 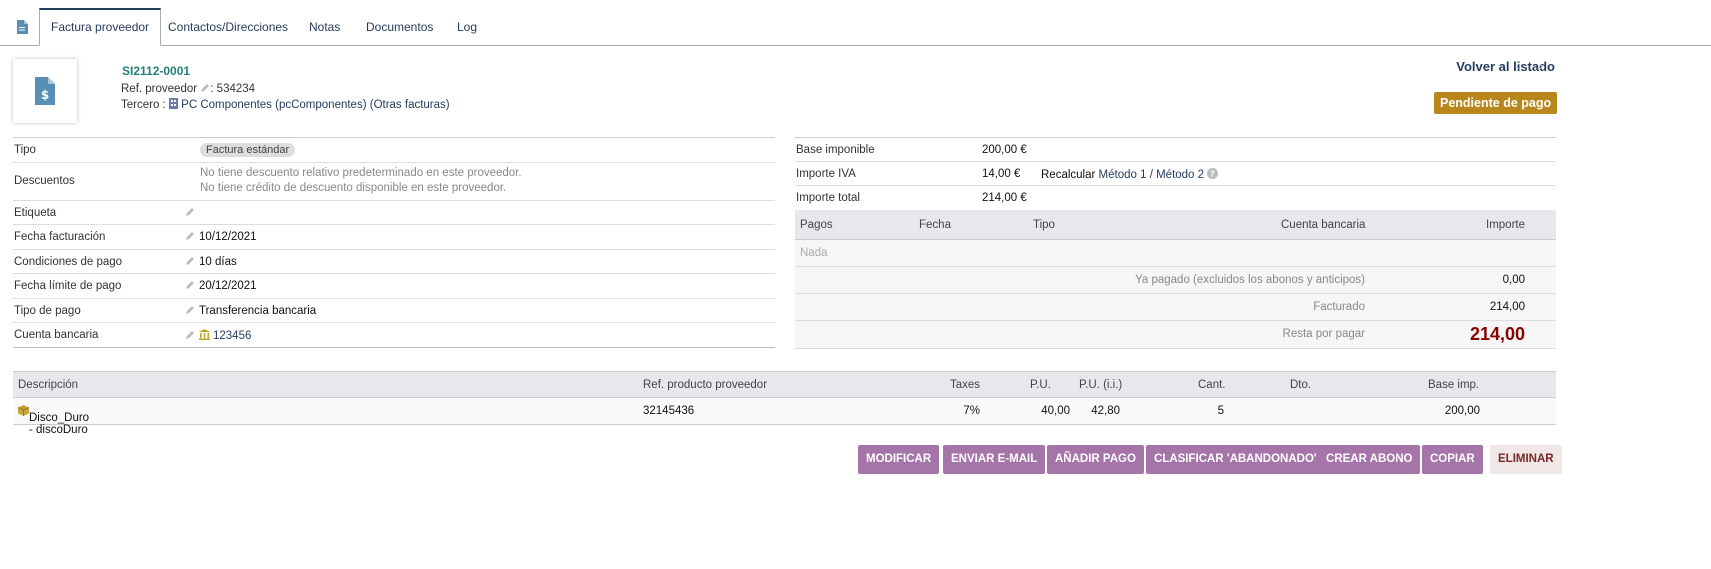 What do you see at coordinates (159, 89) in the screenshot?
I see `ref-supplier-label: Ref. proveedor` at bounding box center [159, 89].